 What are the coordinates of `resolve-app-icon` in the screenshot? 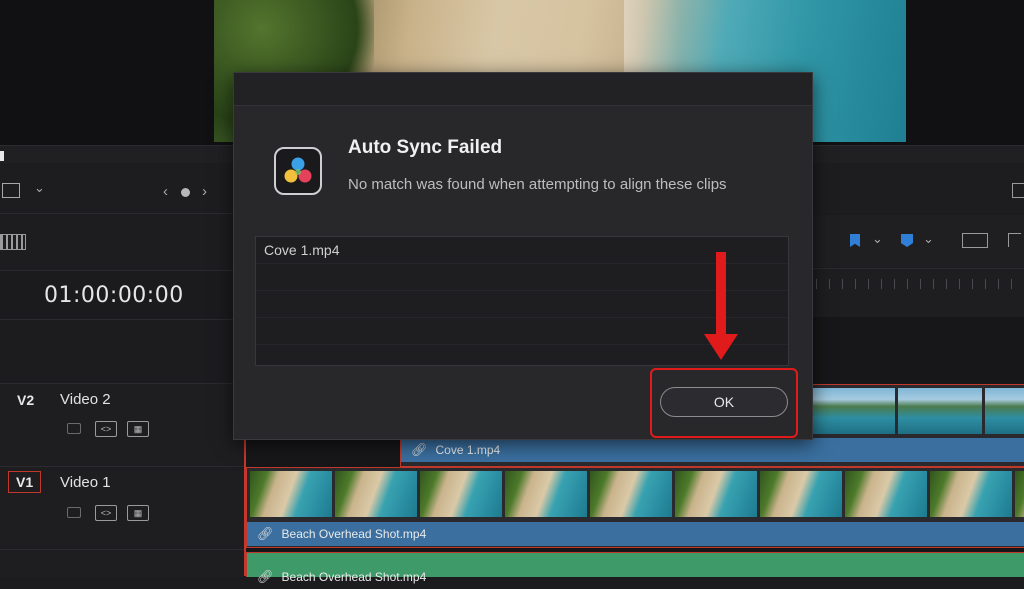 It's located at (298, 171).